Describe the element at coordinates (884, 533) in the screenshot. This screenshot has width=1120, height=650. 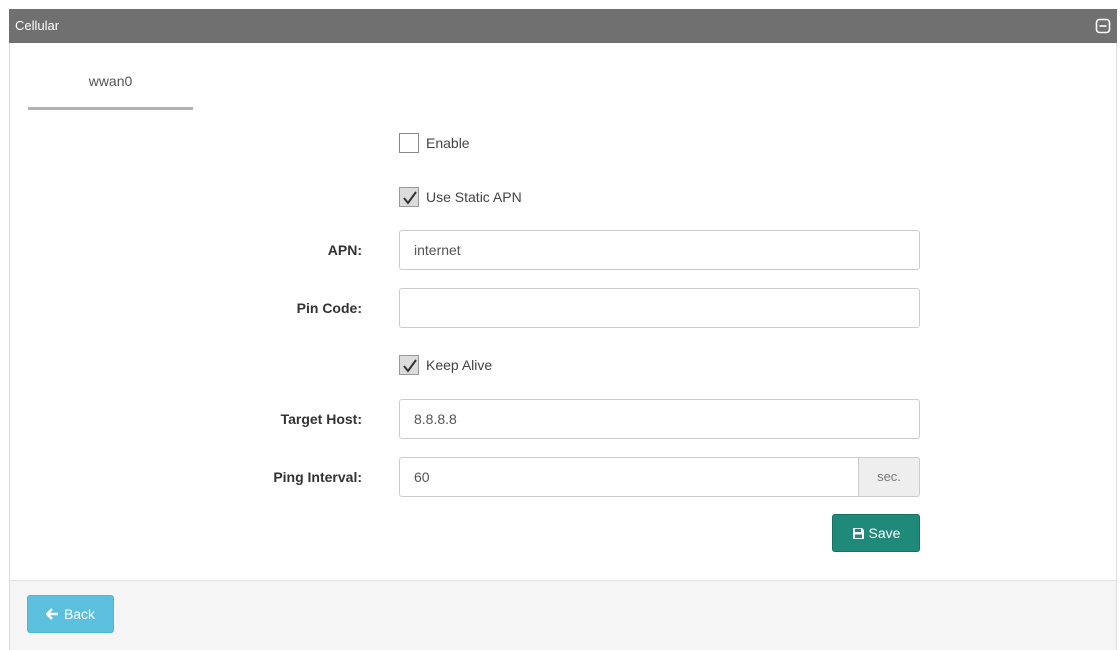
I see `save-button-label: Save` at that location.